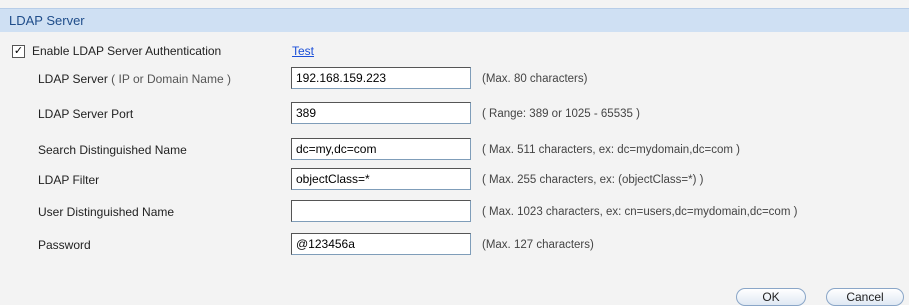  I want to click on cancel-button: Cancel, so click(865, 297).